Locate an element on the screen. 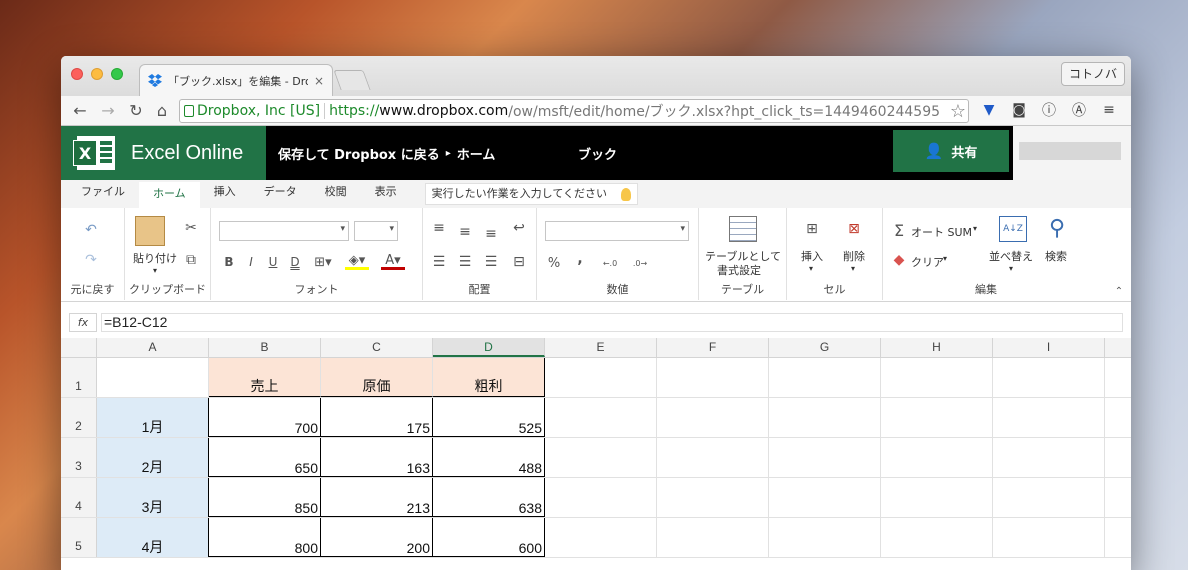 Image resolution: width=1188 pixels, height=570 pixels. borders-icon: ⊞▾ is located at coordinates (323, 262).